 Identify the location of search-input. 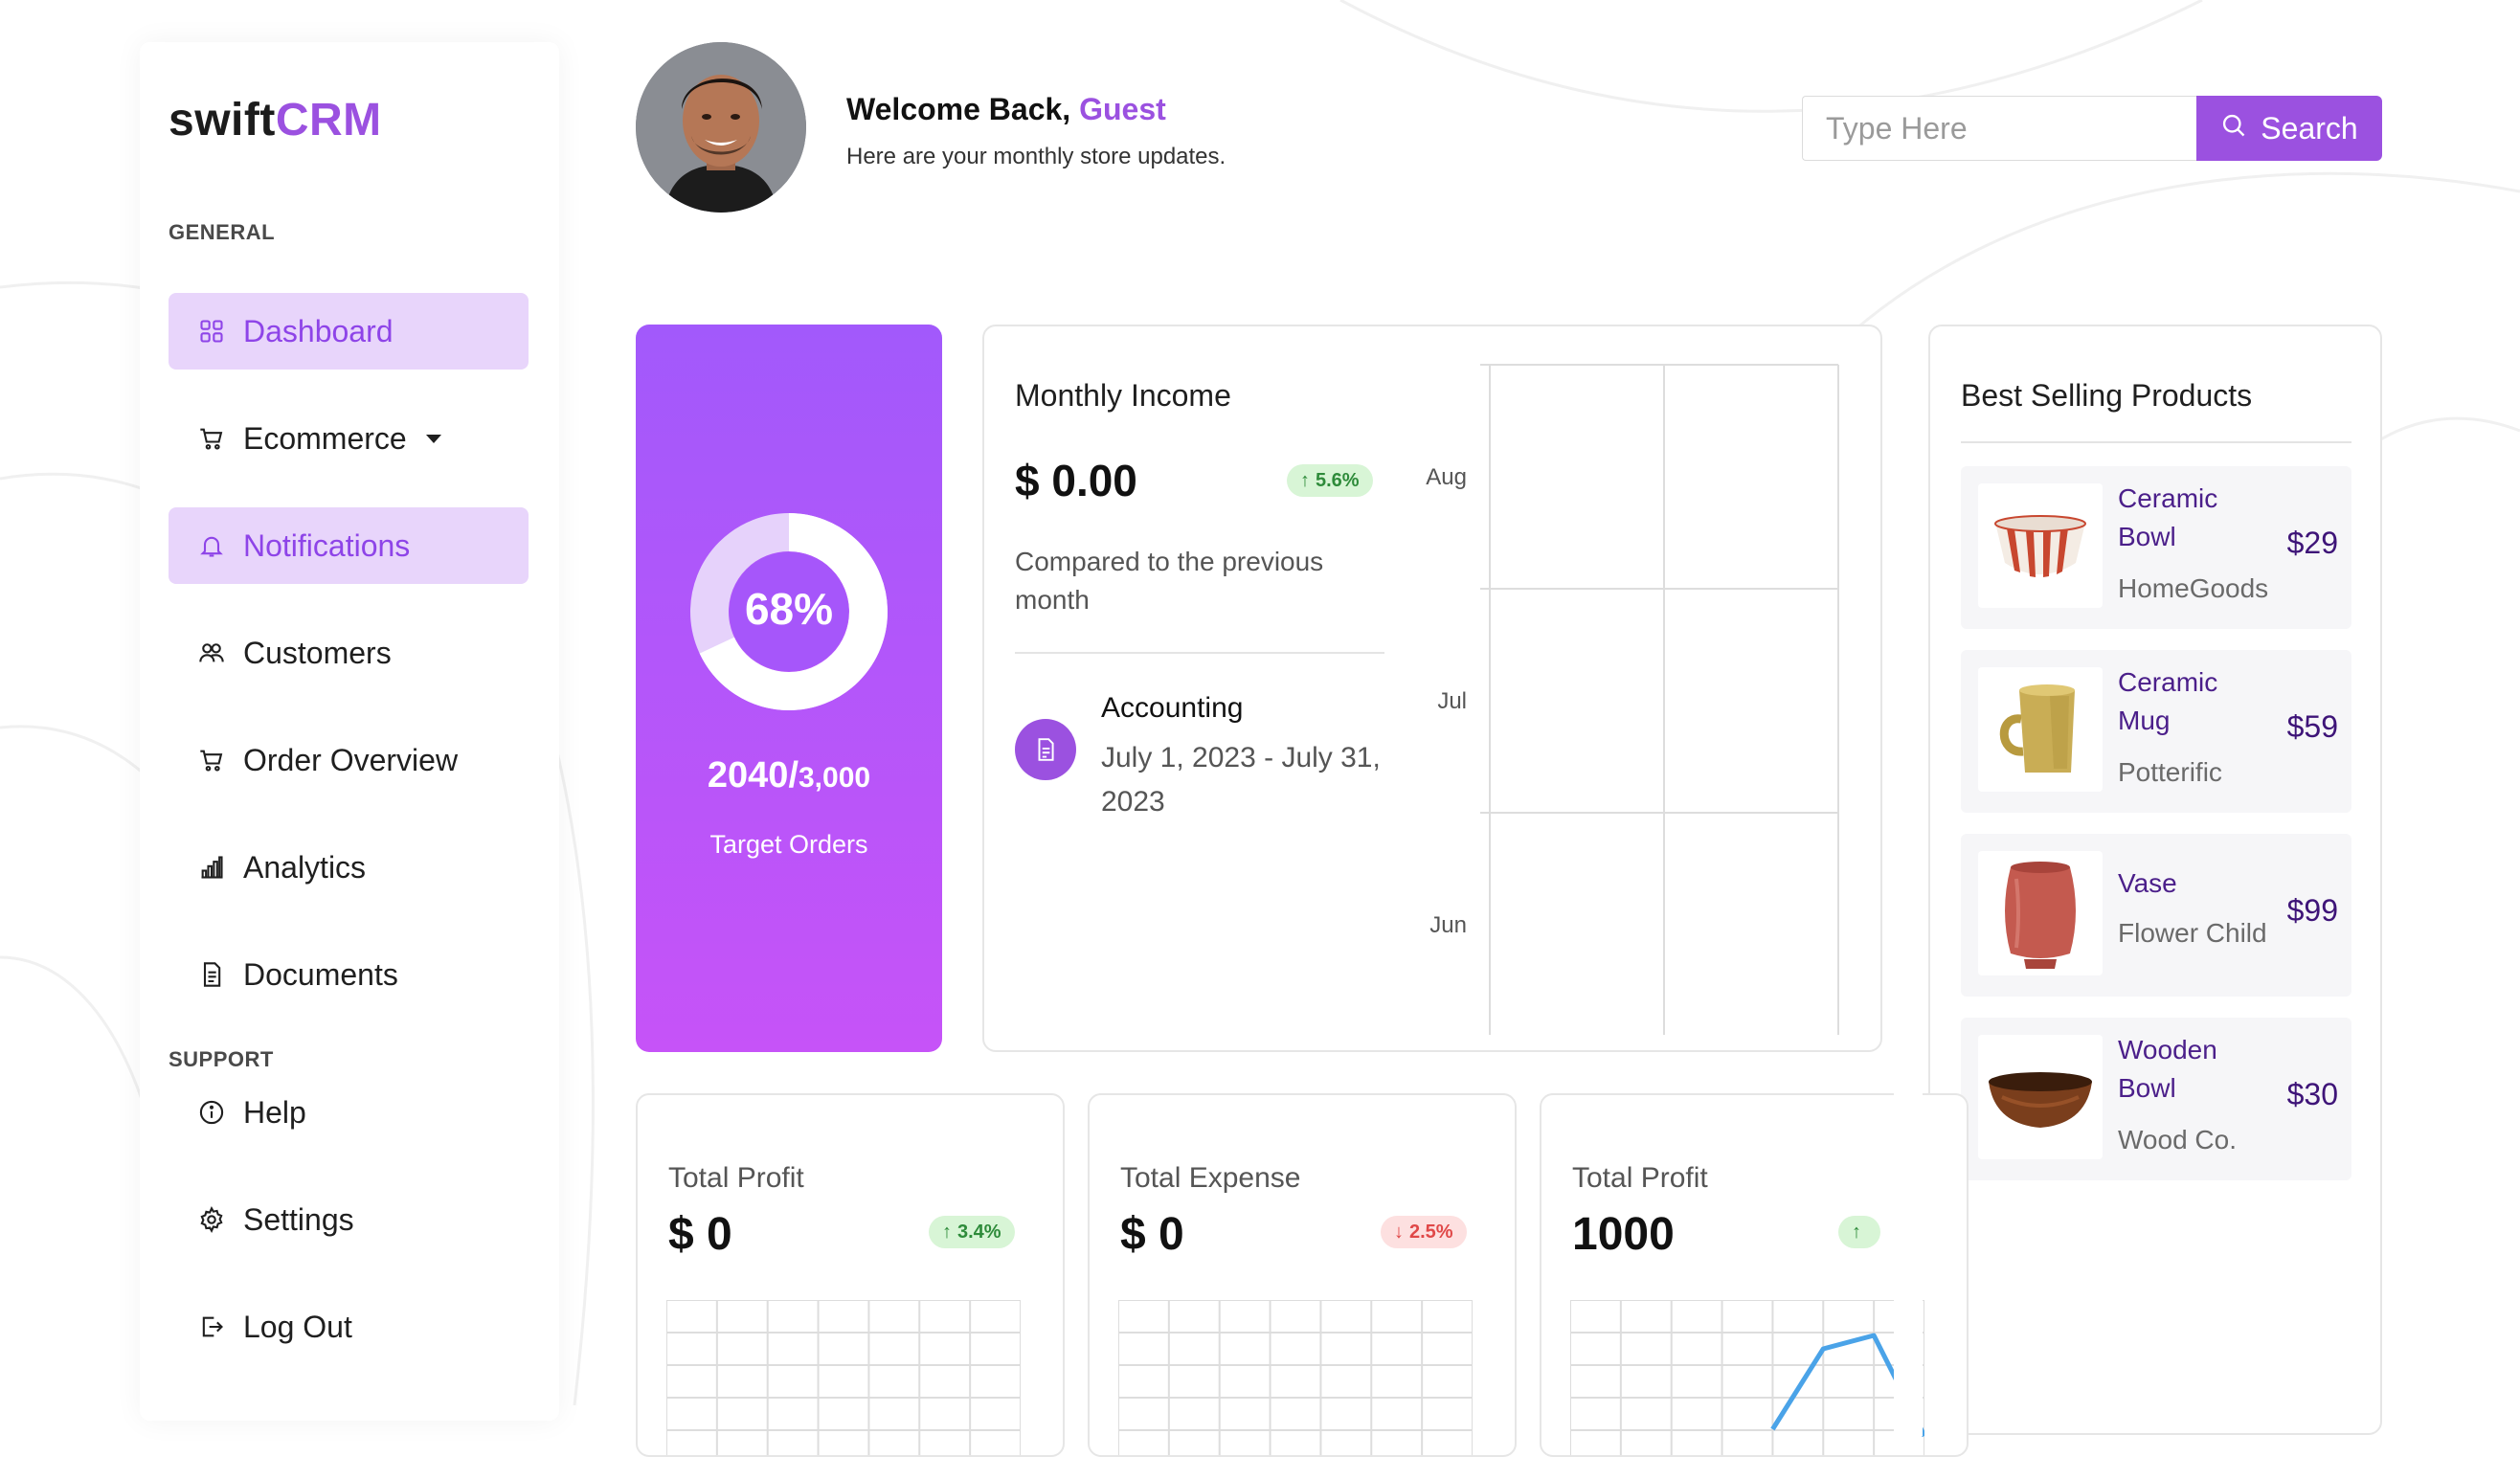
(1999, 128).